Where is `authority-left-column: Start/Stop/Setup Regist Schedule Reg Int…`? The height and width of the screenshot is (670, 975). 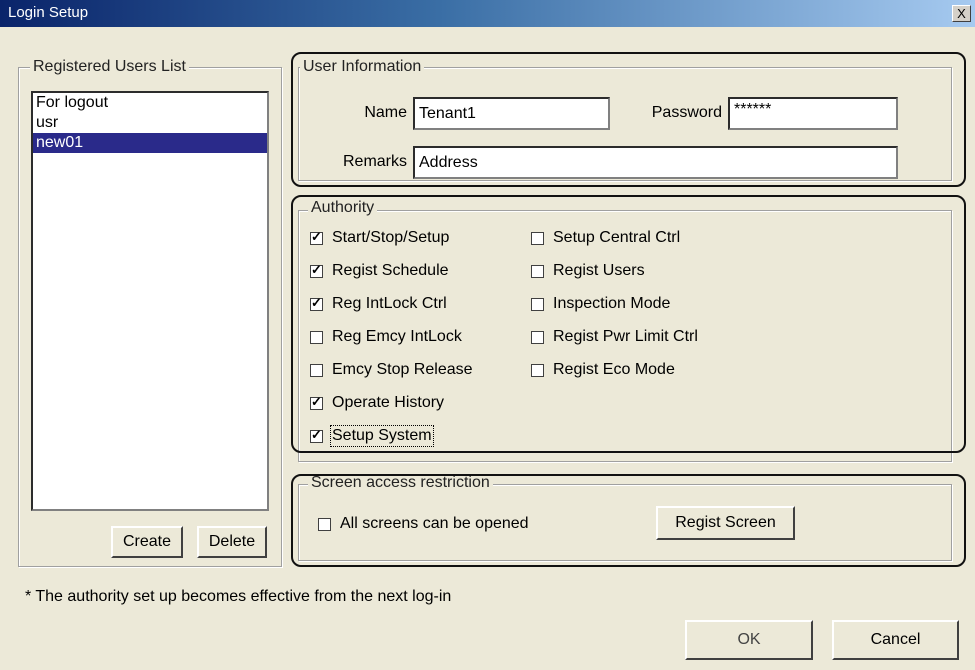
authority-left-column: Start/Stop/Setup Regist Schedule Reg Int… is located at coordinates (391, 337).